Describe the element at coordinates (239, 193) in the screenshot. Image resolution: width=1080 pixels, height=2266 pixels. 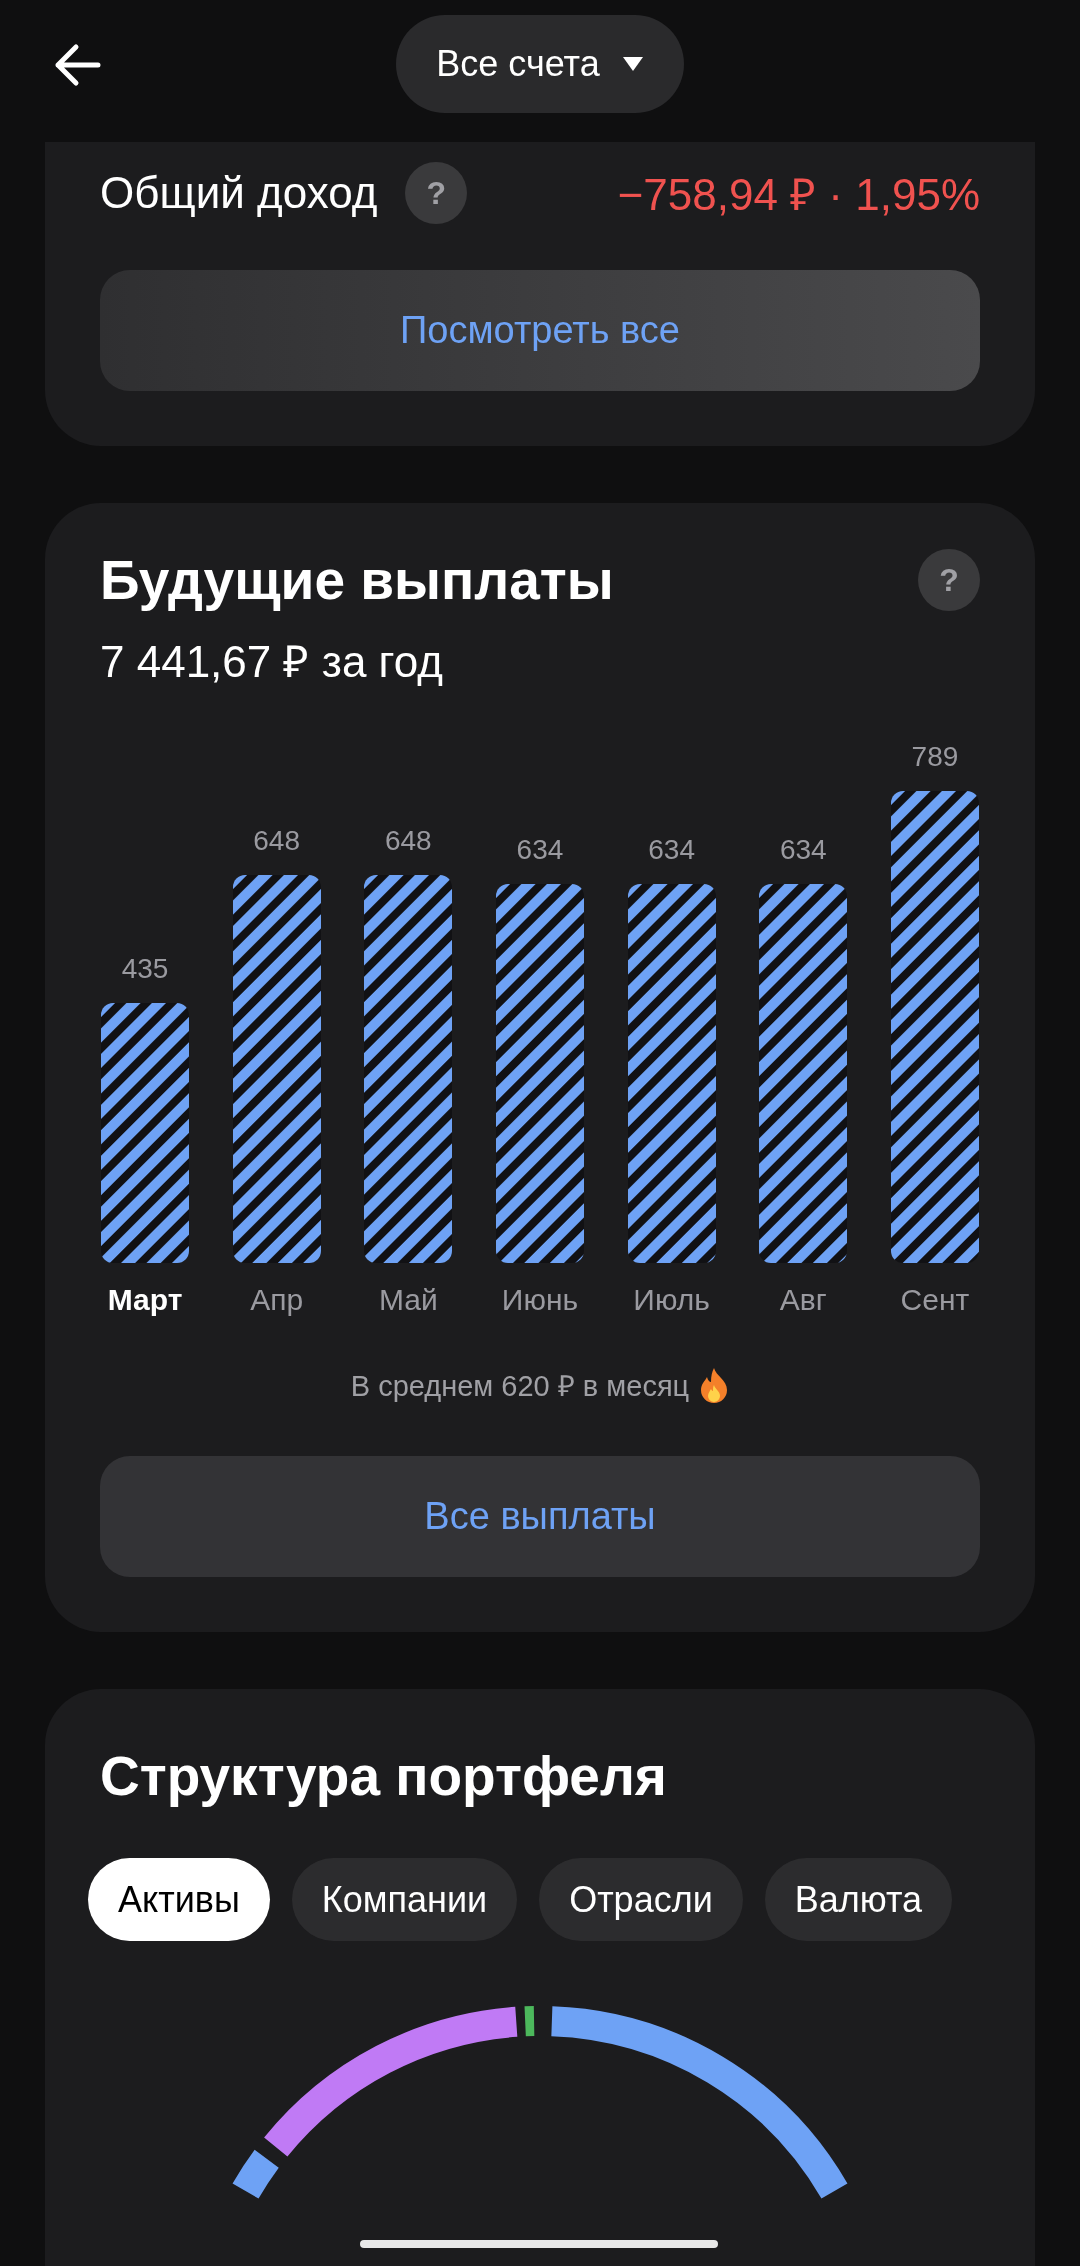
I see `income-label: Общий доход` at that location.